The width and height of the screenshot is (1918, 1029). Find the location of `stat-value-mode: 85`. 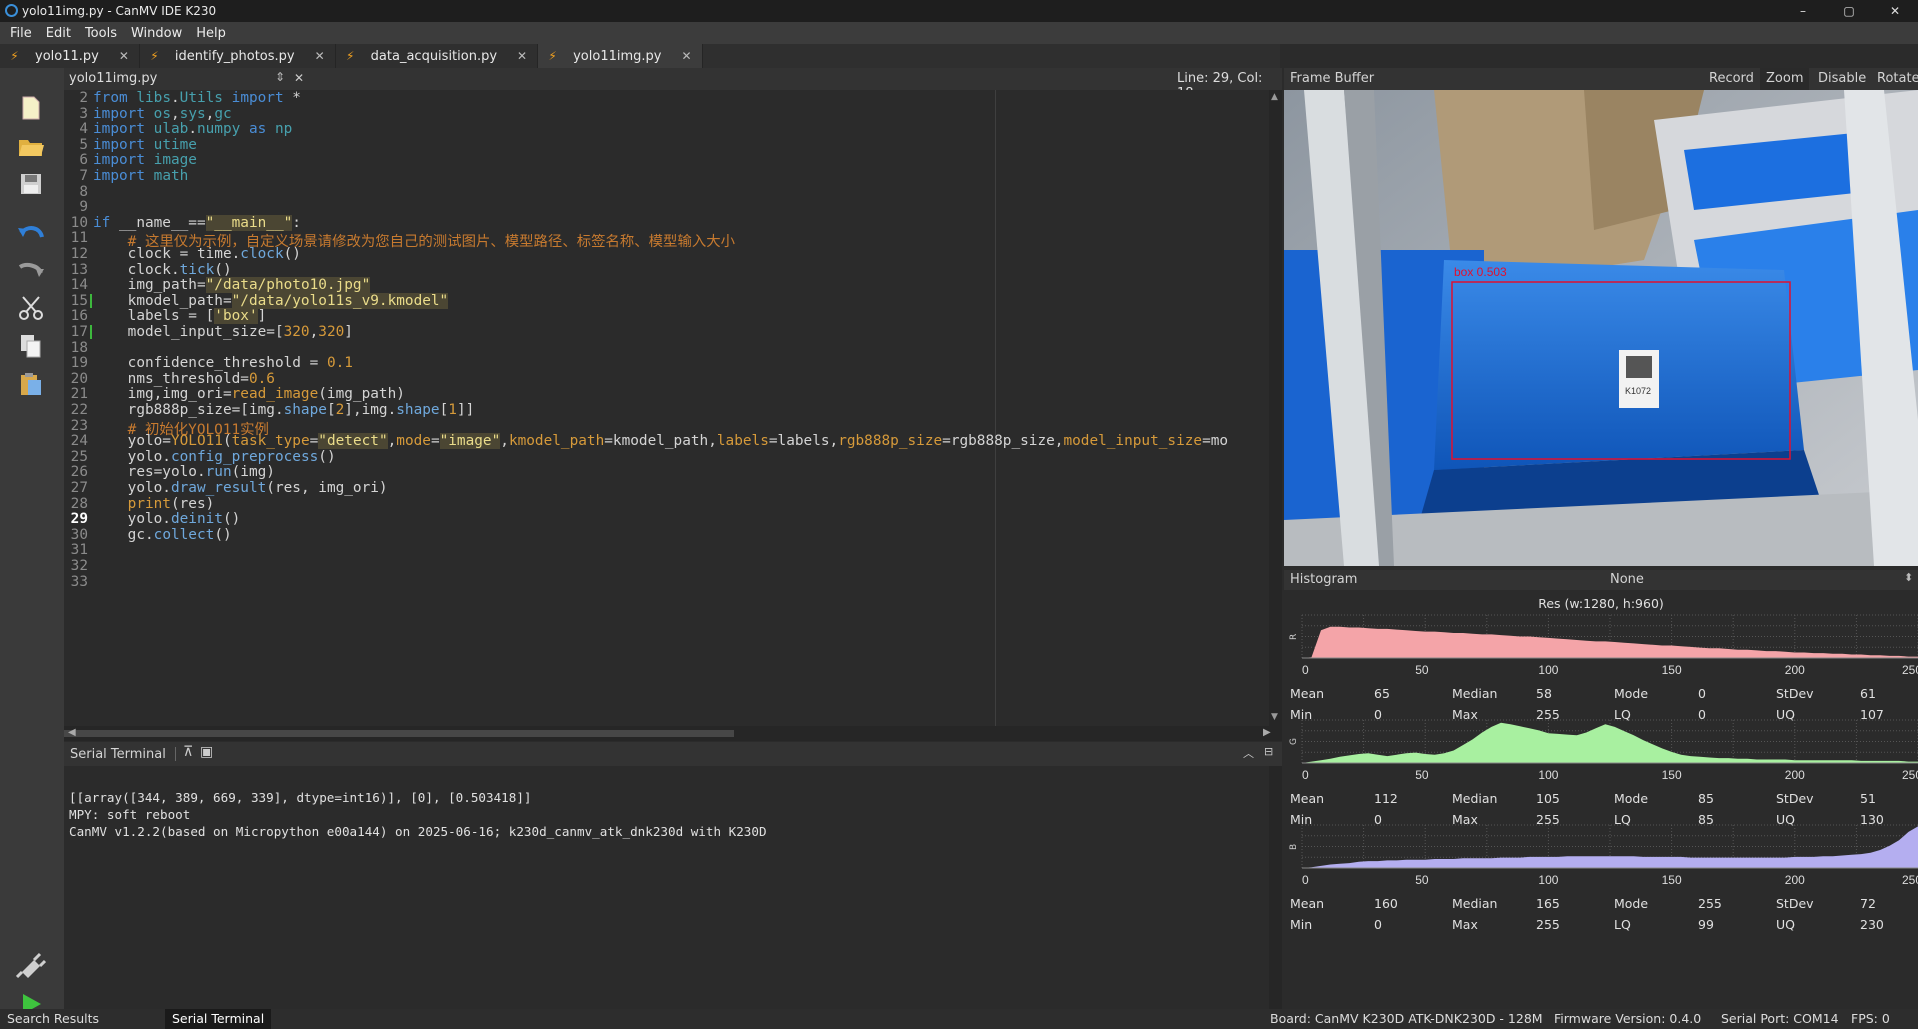

stat-value-mode: 85 is located at coordinates (1706, 798).